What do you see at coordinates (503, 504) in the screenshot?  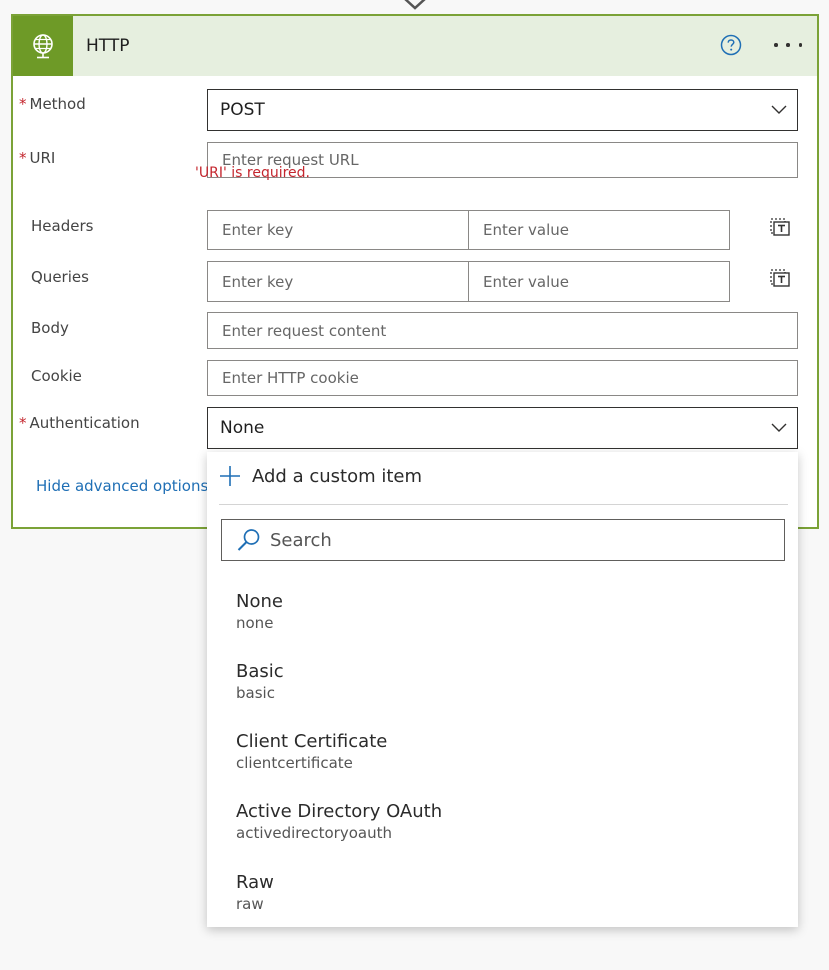 I see `divider` at bounding box center [503, 504].